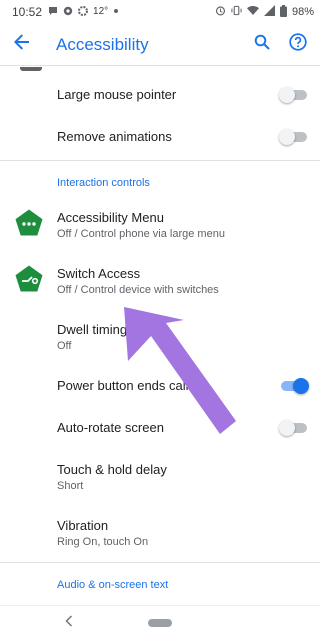 The width and height of the screenshot is (320, 640). I want to click on setting-remove-animations: Remove animations, so click(160, 137).